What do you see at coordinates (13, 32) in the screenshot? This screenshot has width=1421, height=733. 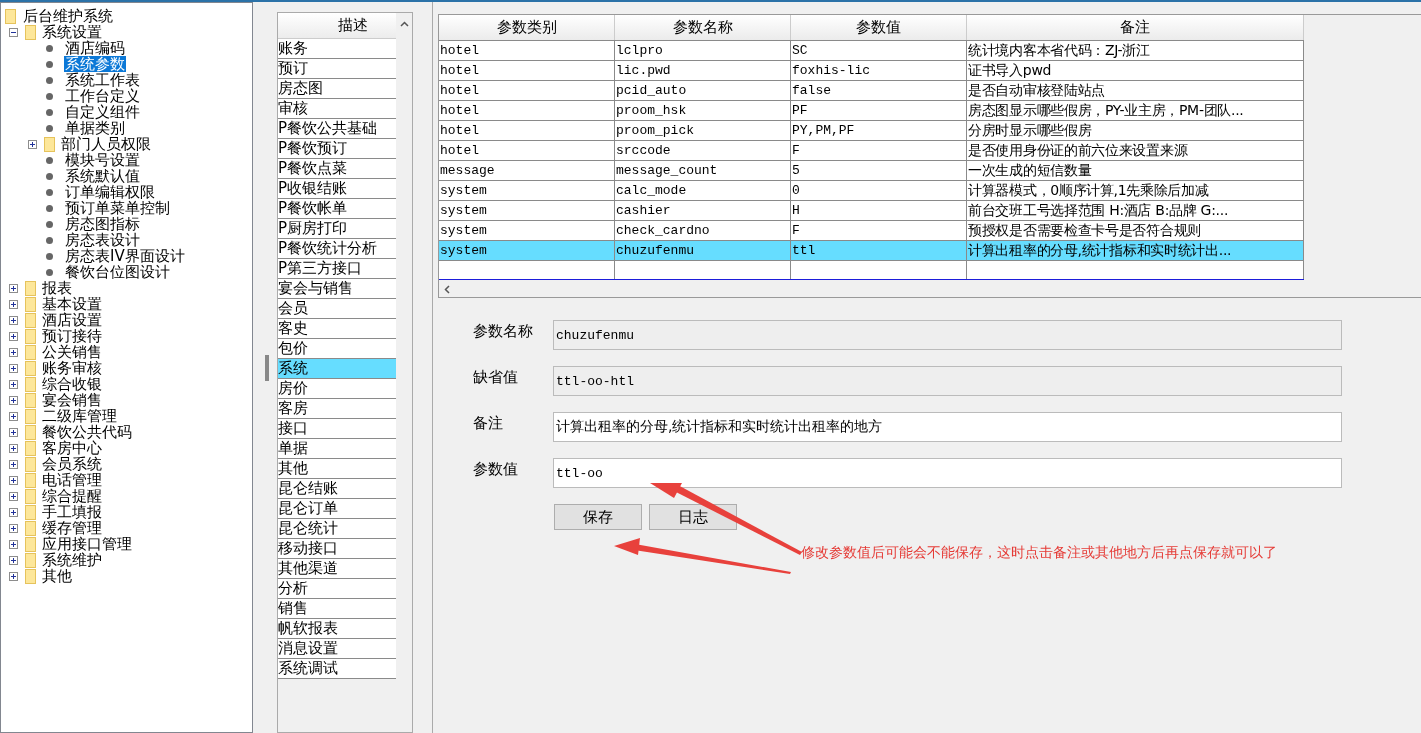 I see `collapse-icon` at bounding box center [13, 32].